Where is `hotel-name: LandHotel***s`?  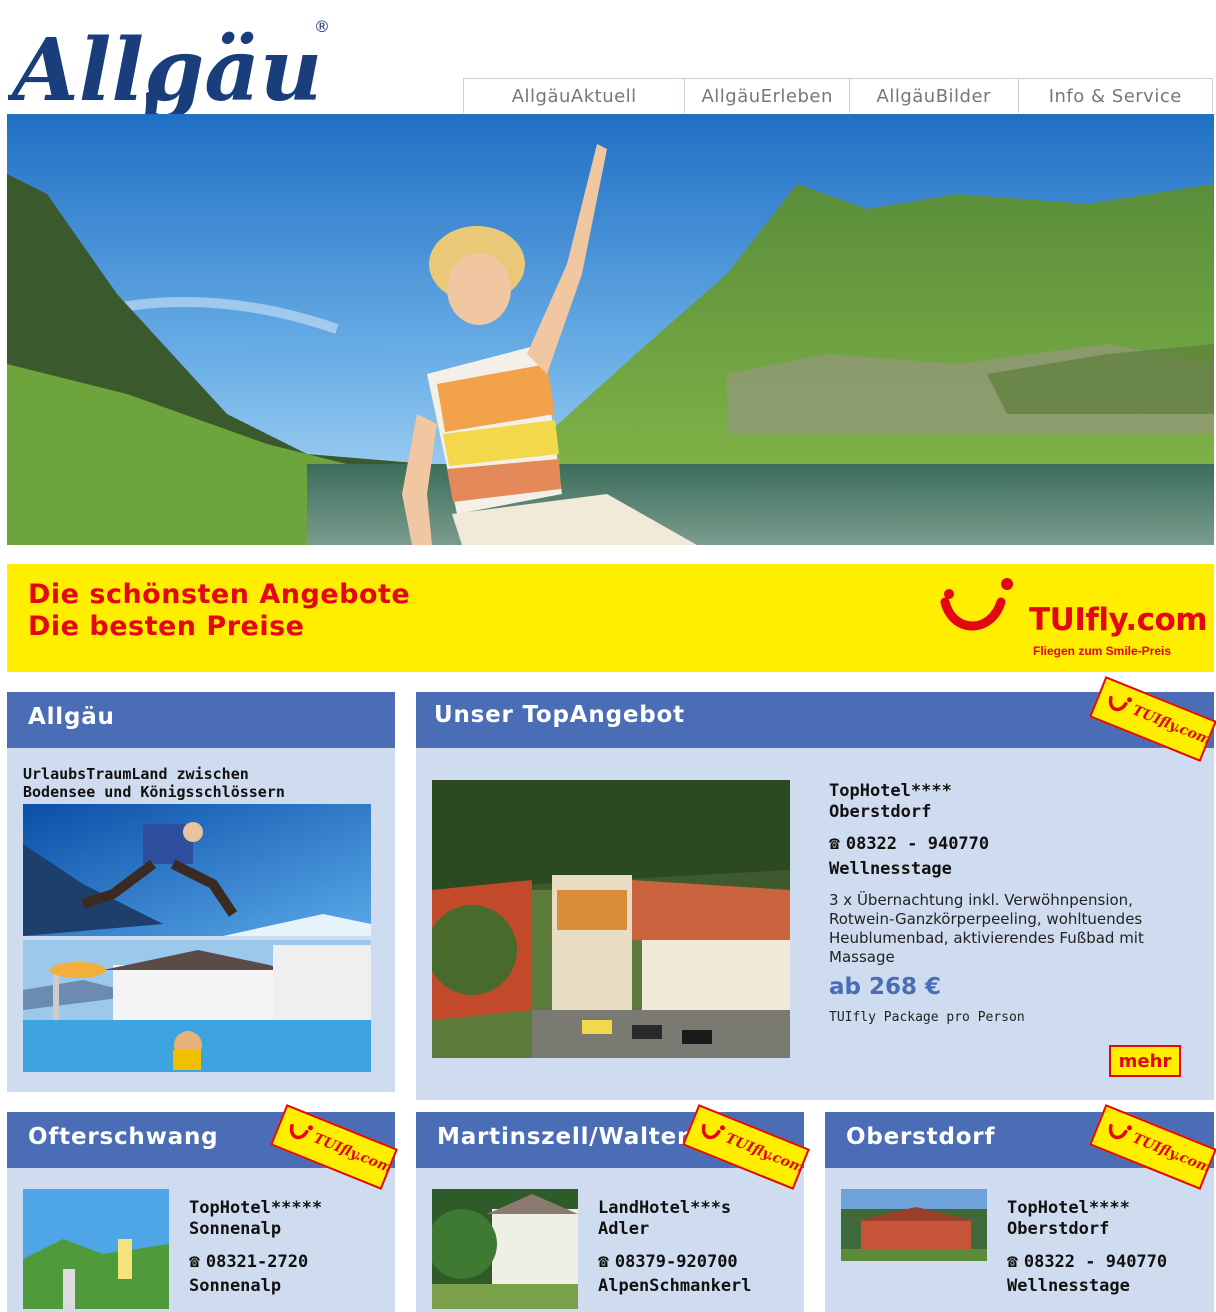 hotel-name: LandHotel***s is located at coordinates (665, 1208).